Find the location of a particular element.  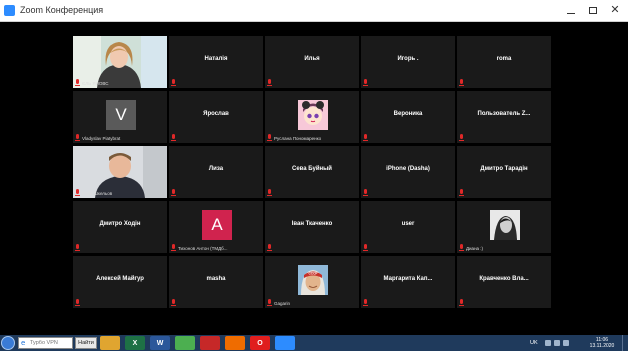

system-tray is located at coordinates (557, 343).